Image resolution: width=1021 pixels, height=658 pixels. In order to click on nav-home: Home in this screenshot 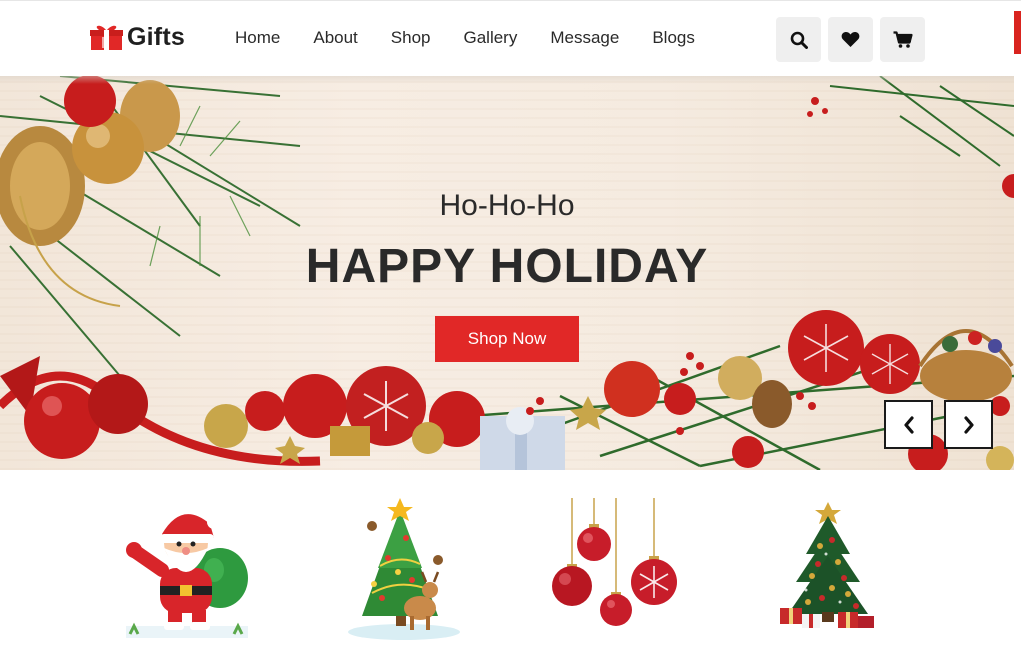, I will do `click(257, 38)`.